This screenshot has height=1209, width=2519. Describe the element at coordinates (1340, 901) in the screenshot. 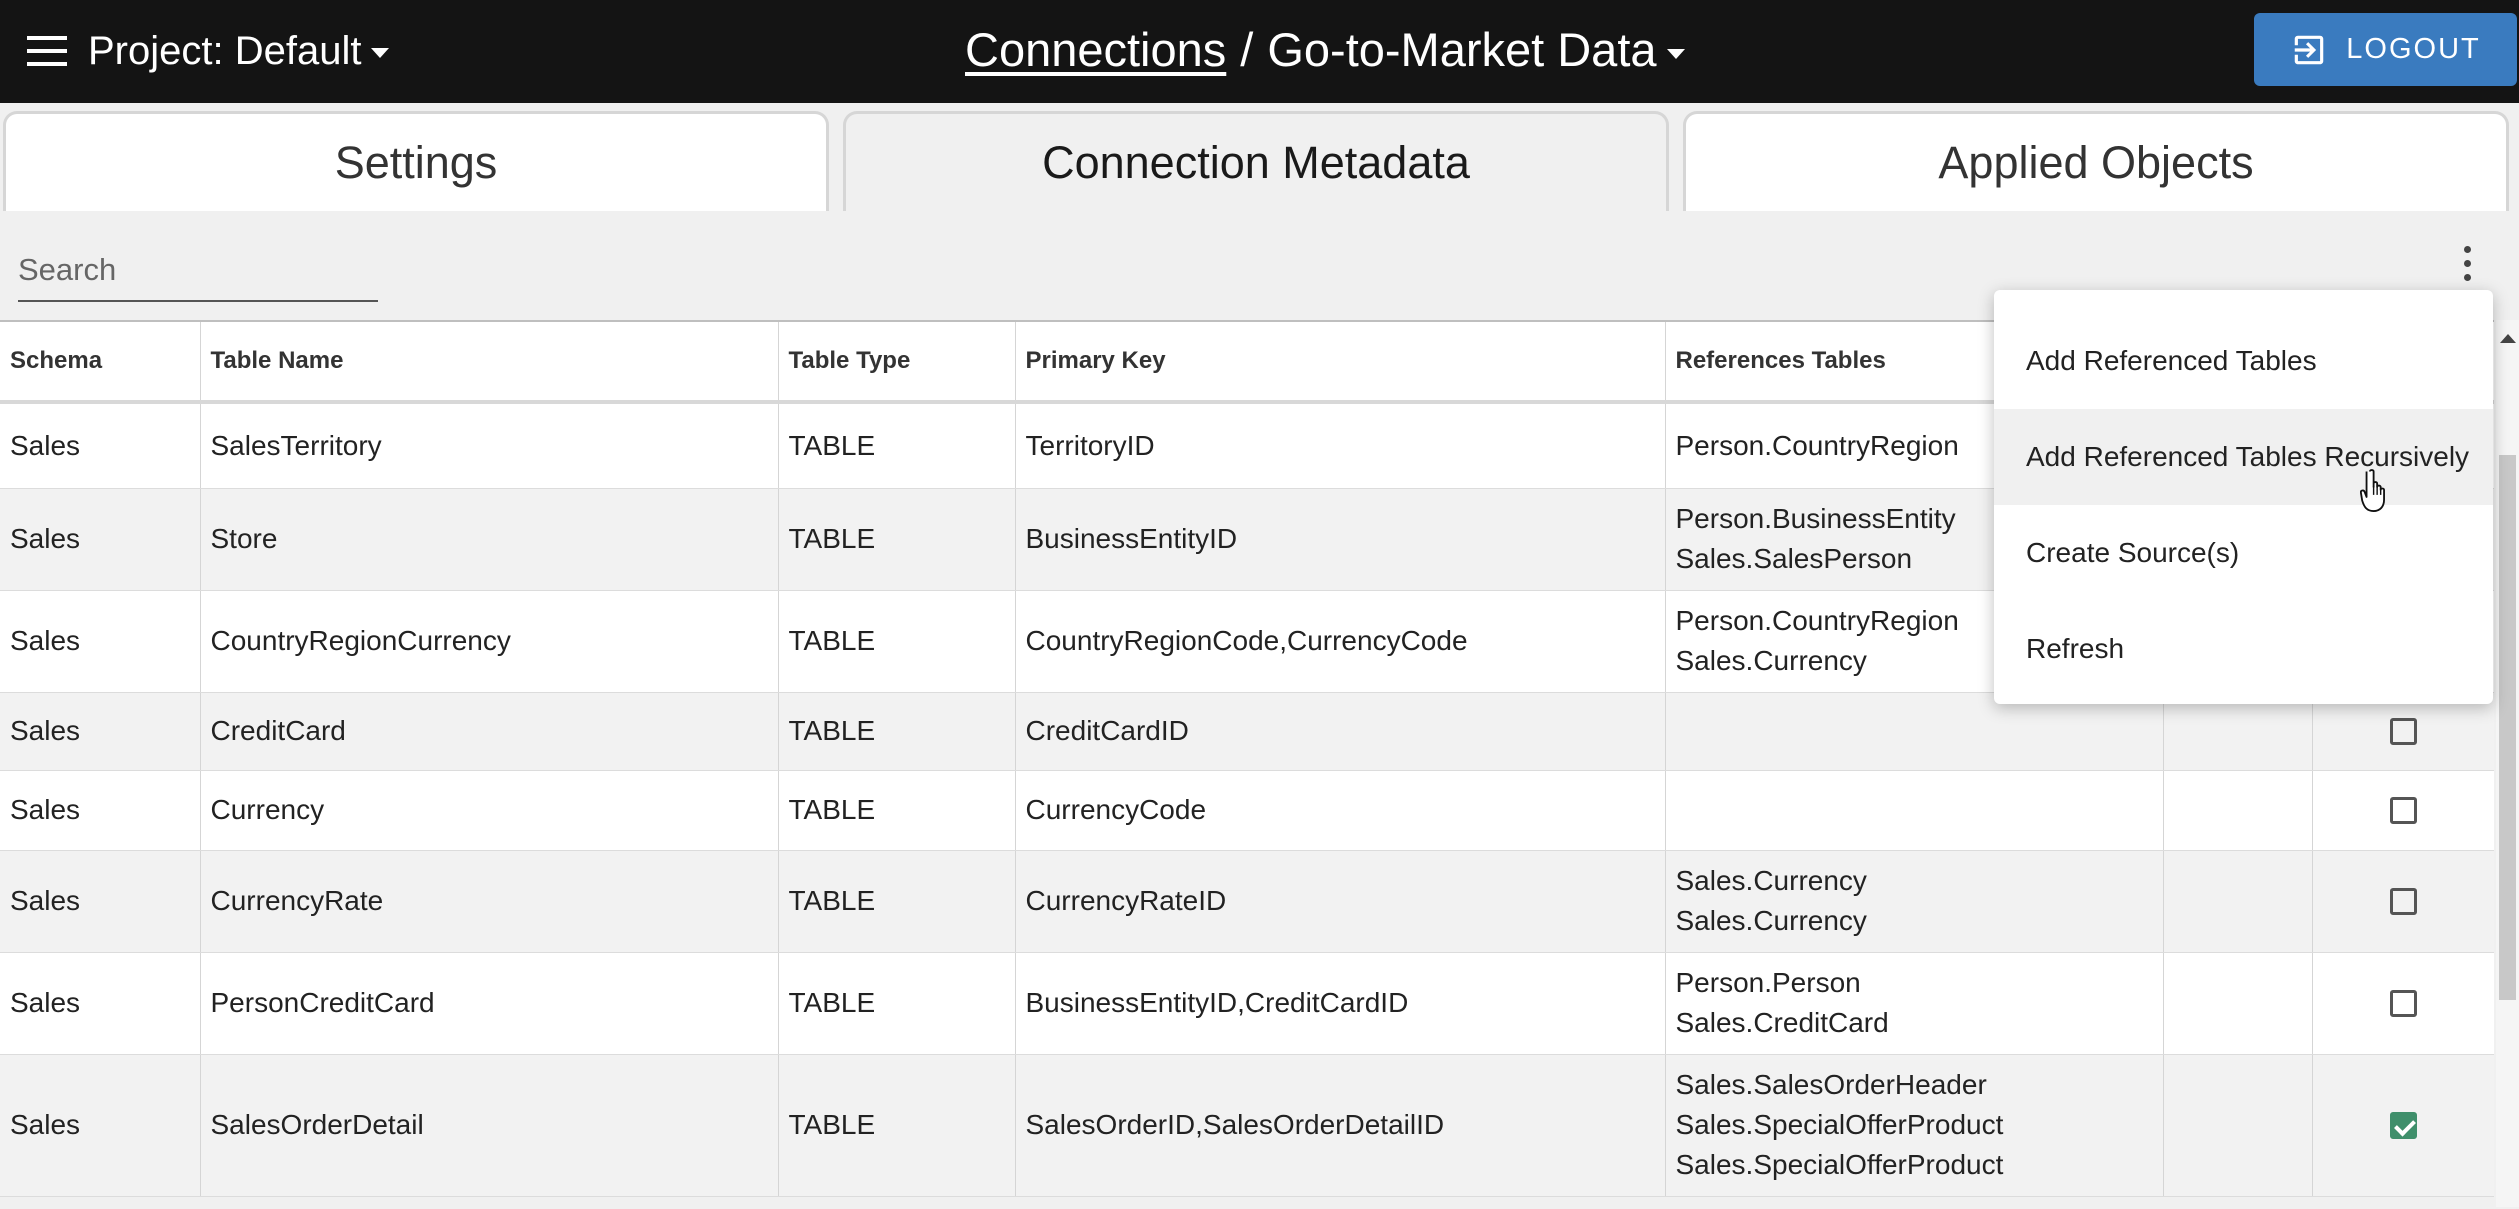

I see `cell-primary-key: CurrencyRateID` at that location.